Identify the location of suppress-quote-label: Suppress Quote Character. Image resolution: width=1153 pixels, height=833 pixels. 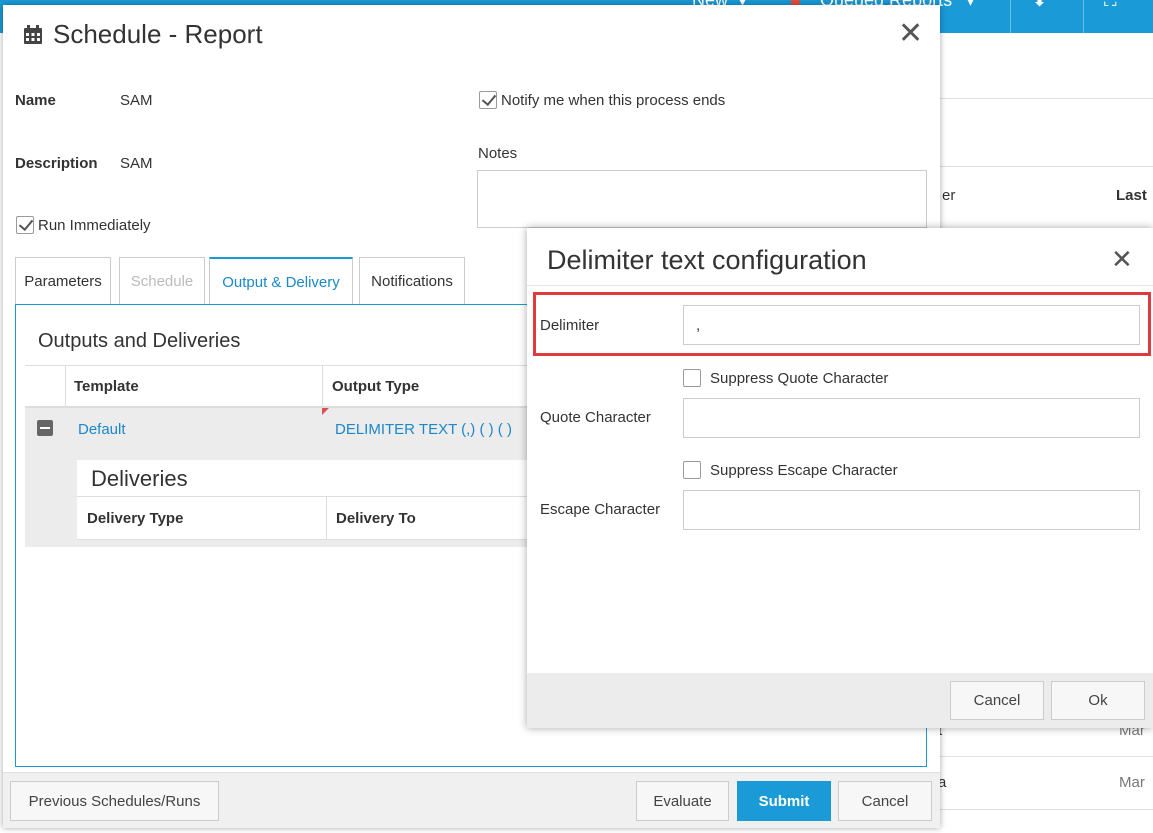
(799, 378).